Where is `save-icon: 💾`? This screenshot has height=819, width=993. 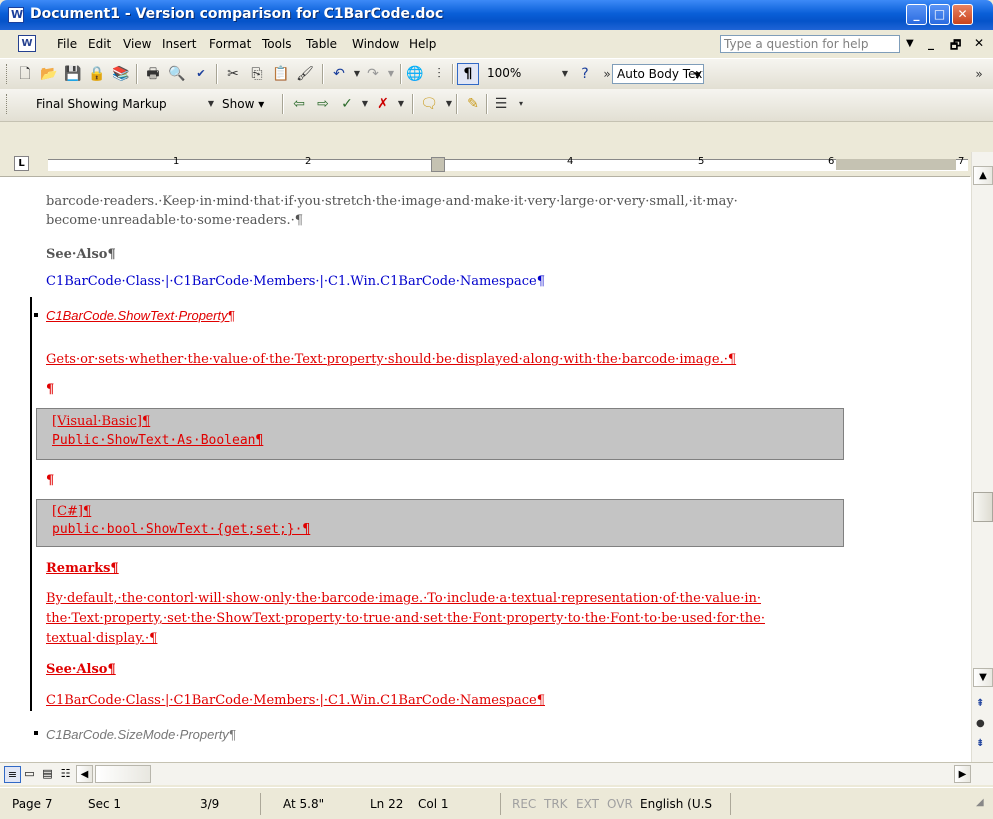 save-icon: 💾 is located at coordinates (73, 74).